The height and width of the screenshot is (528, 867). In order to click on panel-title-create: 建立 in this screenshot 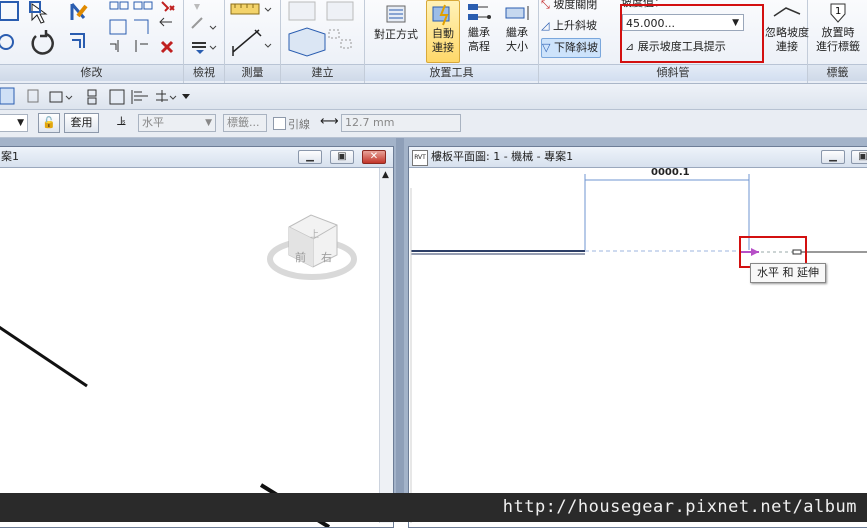, I will do `click(322, 72)`.